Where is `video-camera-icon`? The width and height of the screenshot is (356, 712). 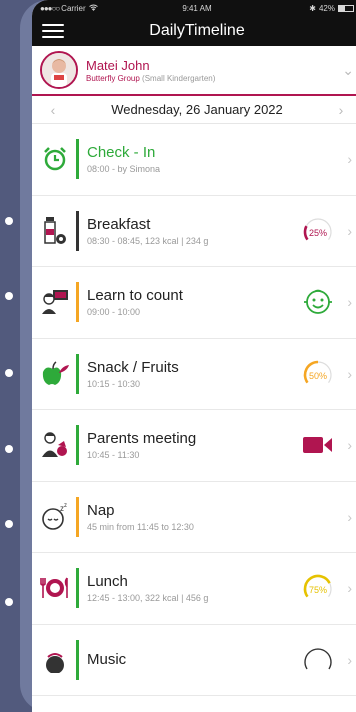 video-camera-icon is located at coordinates (318, 445).